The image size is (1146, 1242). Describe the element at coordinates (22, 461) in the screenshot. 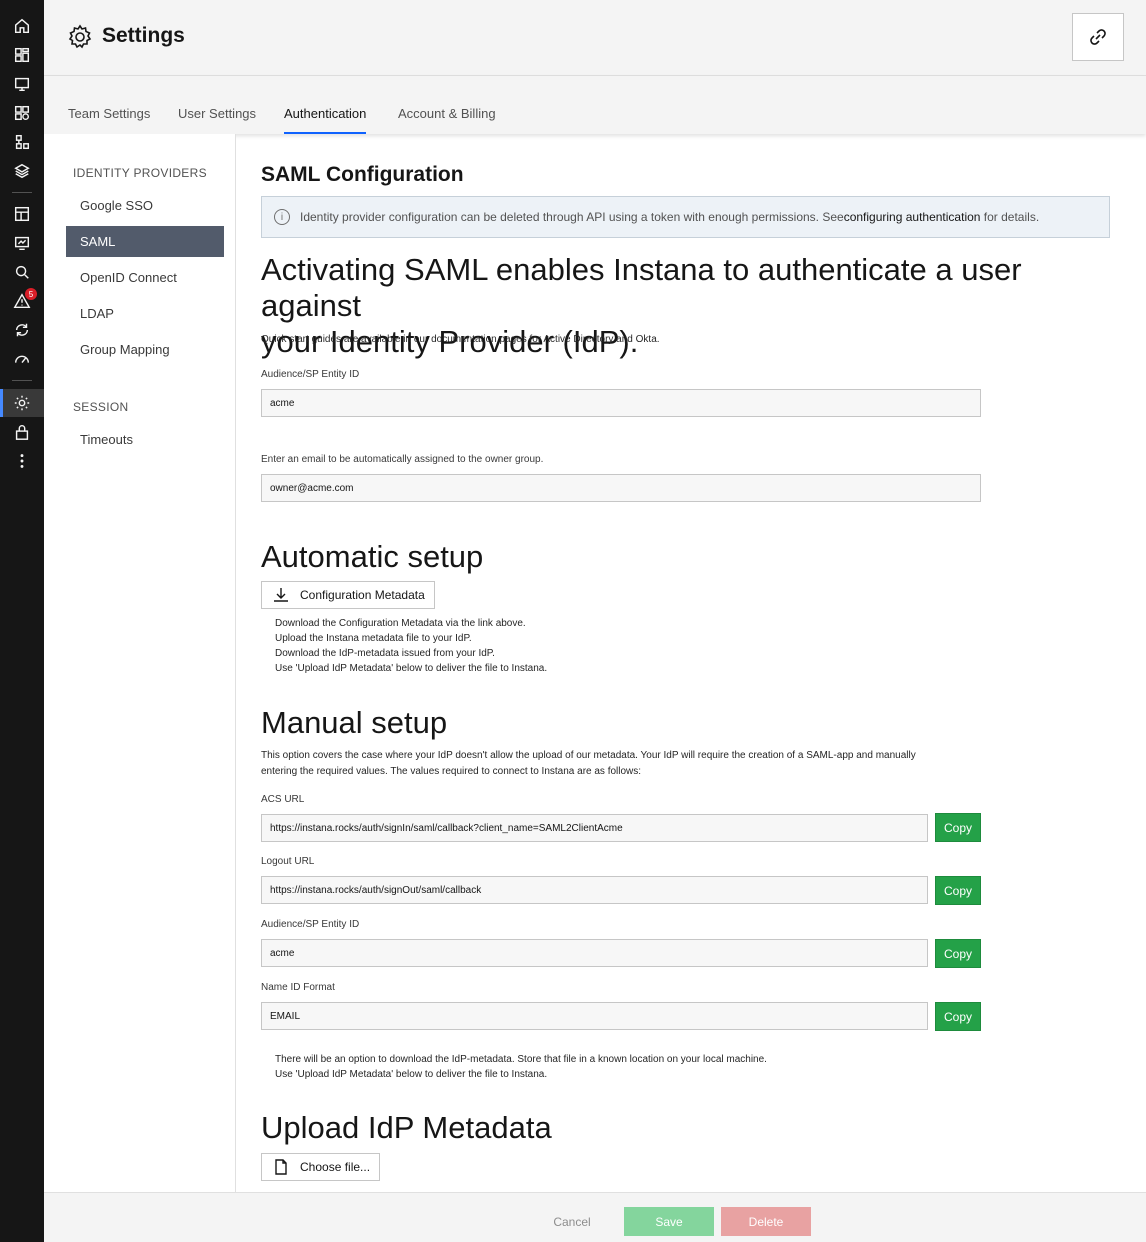

I see `more-icon` at that location.